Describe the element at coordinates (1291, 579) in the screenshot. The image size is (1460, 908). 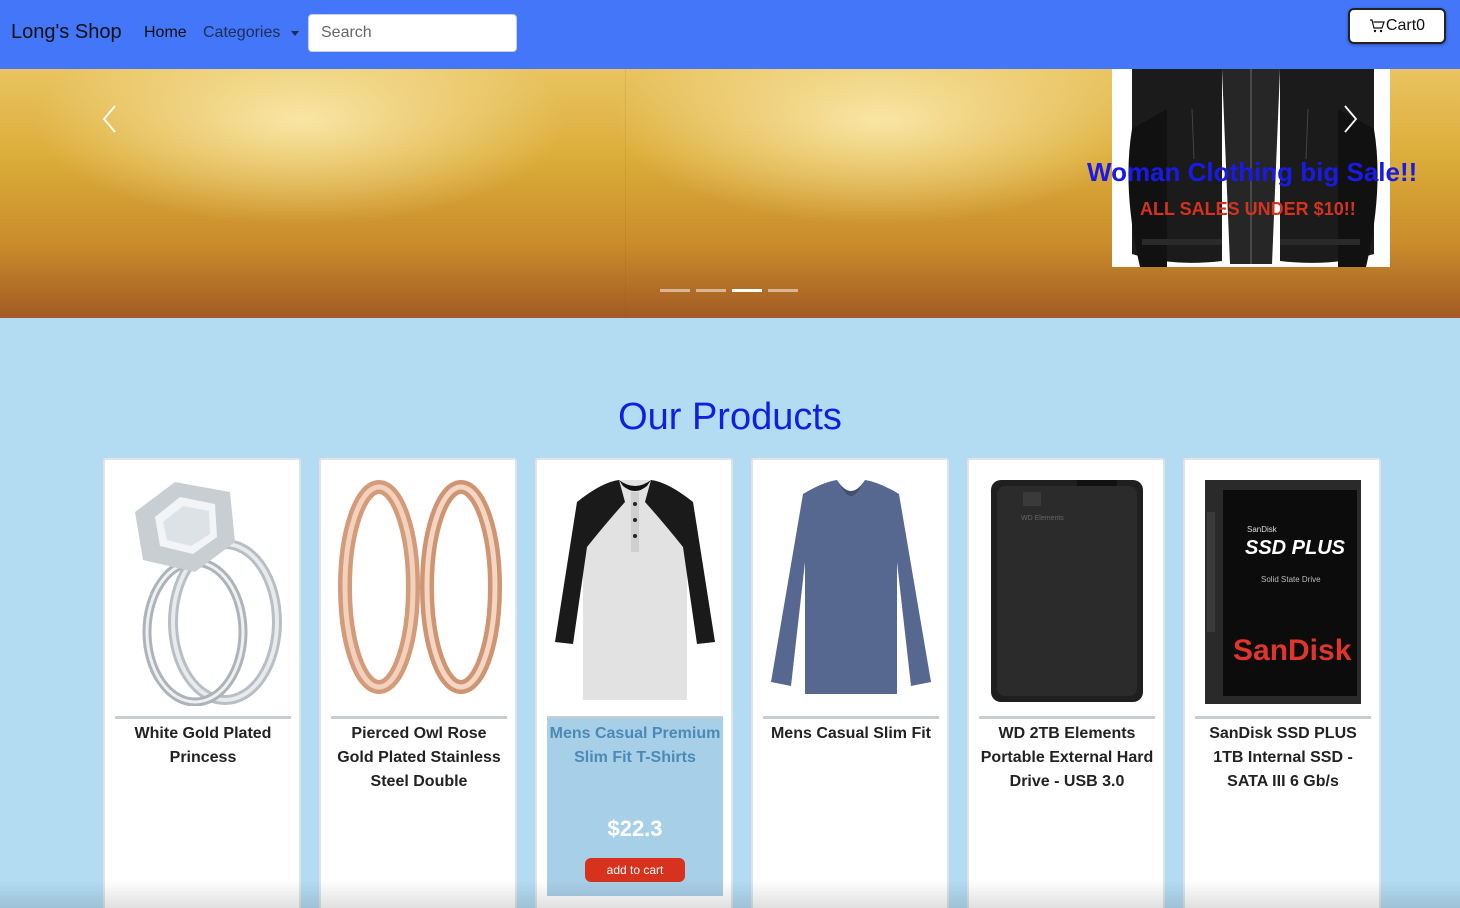
I see `ssd-label-line3: Solid State Drive` at that location.